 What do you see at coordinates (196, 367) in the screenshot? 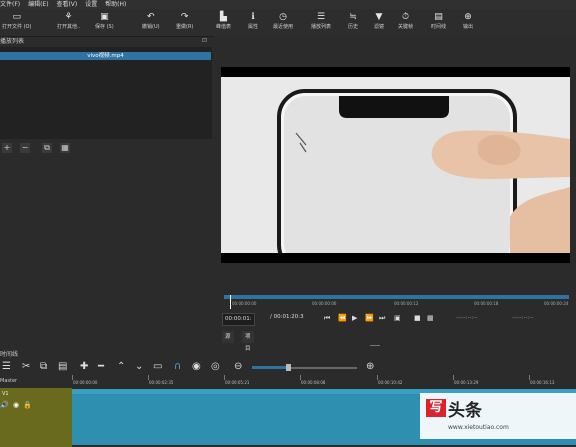
I see `scrub-icon: ◉` at bounding box center [196, 367].